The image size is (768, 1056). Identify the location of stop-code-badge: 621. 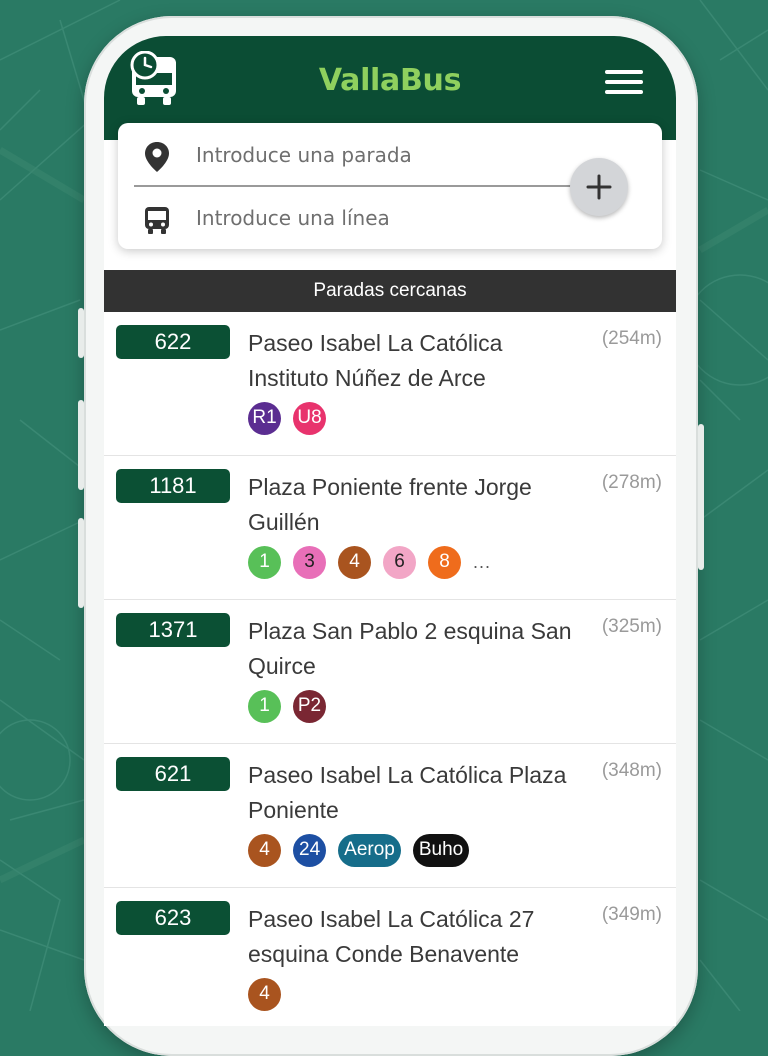
(173, 774).